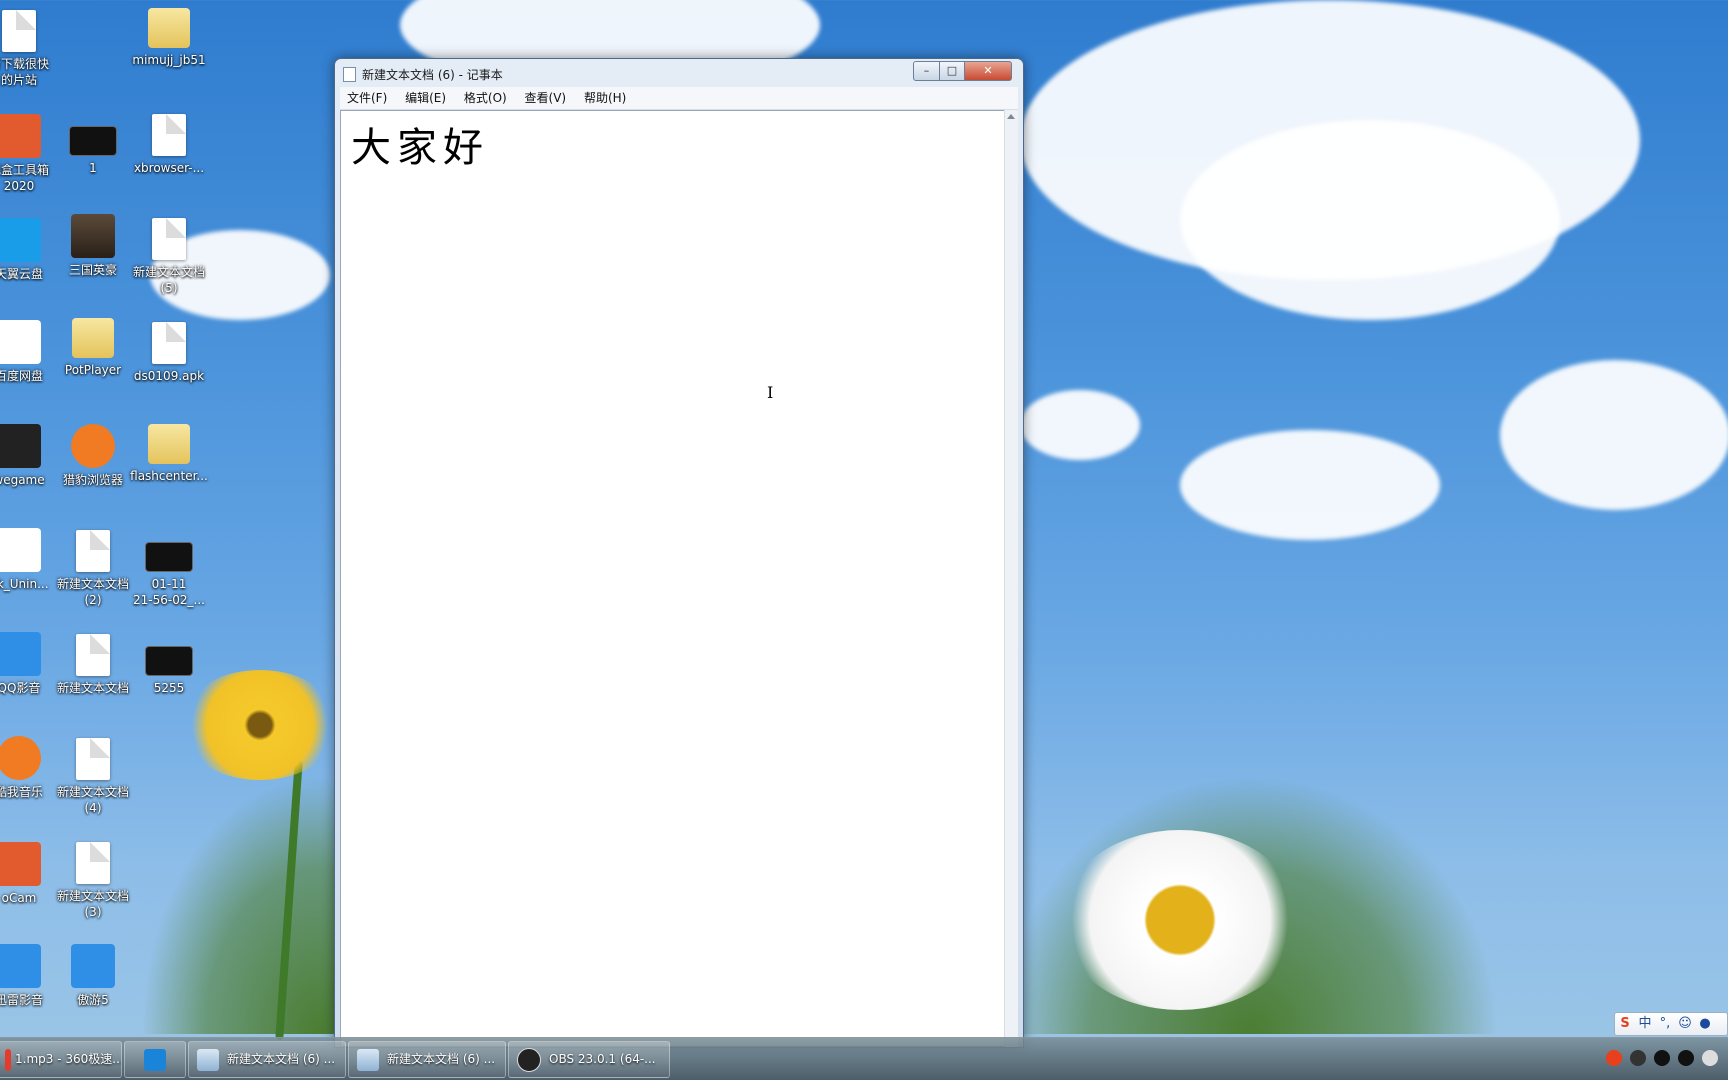 This screenshot has height=1080, width=1728. Describe the element at coordinates (1625, 1023) in the screenshot. I see `sogou-icon: S` at that location.